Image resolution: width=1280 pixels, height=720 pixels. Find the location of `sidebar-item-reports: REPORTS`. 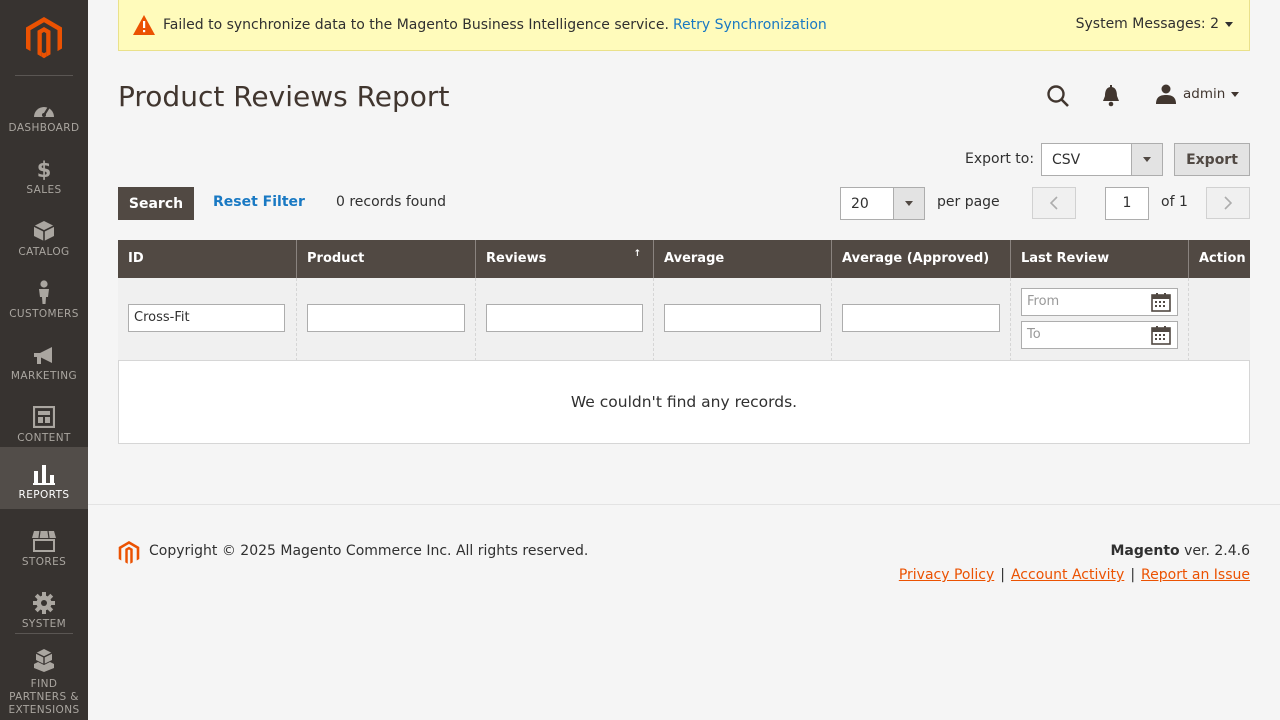

sidebar-item-reports: REPORTS is located at coordinates (44, 478).